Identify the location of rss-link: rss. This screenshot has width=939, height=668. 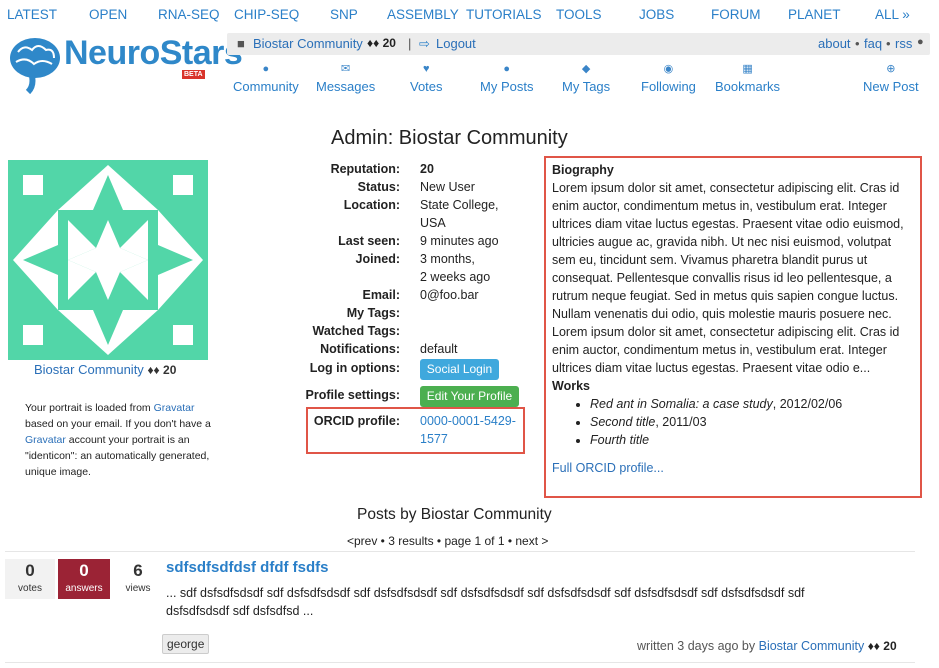
(903, 43).